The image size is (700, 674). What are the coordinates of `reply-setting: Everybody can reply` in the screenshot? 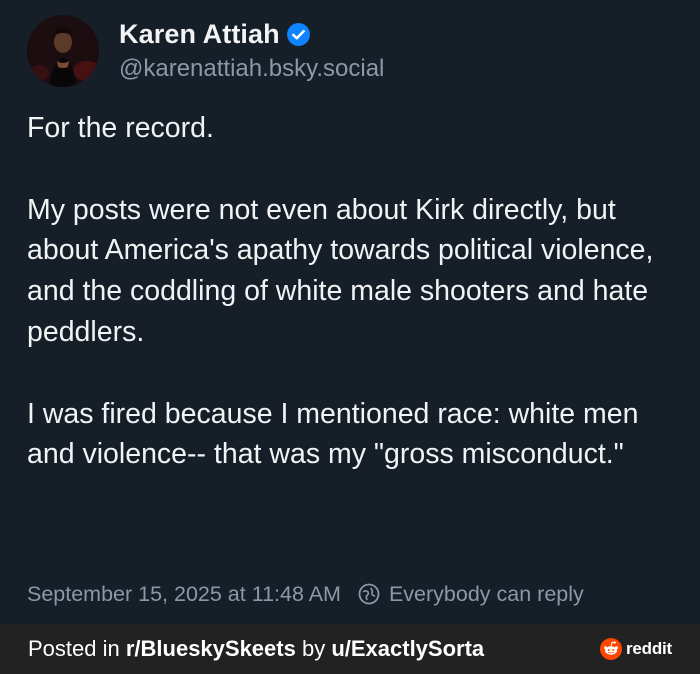 It's located at (470, 594).